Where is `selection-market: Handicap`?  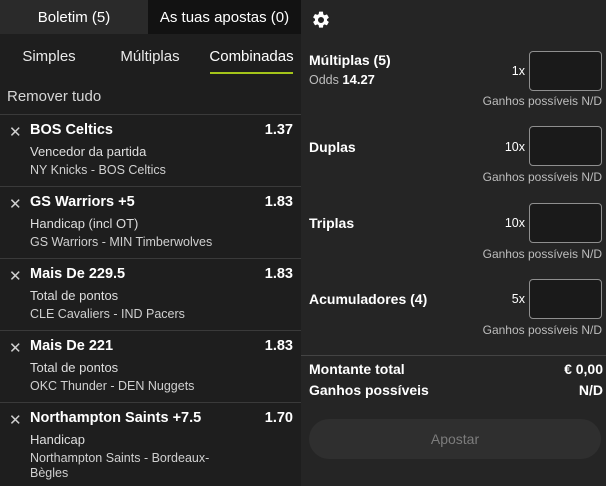
selection-market: Handicap is located at coordinates (57, 439).